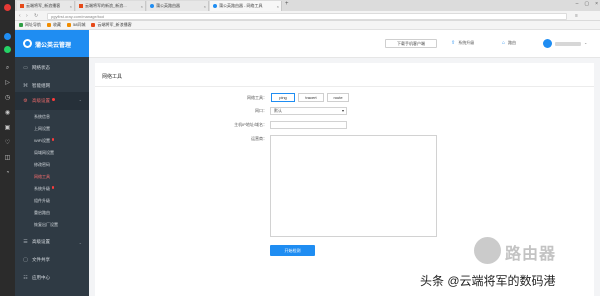 Image resolution: width=600 pixels, height=296 pixels. What do you see at coordinates (44, 189) in the screenshot?
I see `subnav-item-system-upgrade: 系统升级` at bounding box center [44, 189].